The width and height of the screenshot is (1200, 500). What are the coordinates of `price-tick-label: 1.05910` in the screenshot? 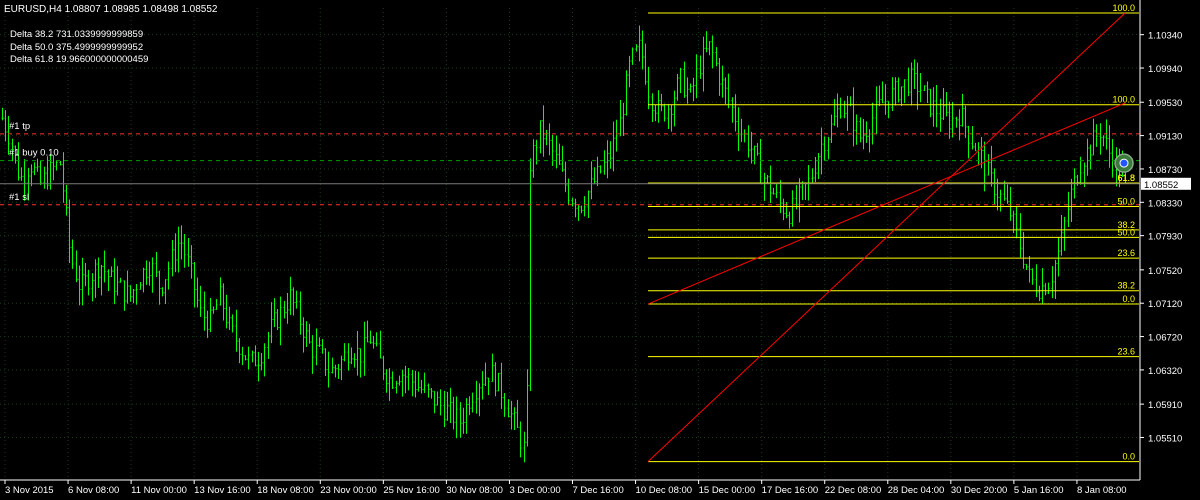 It's located at (1165, 405).